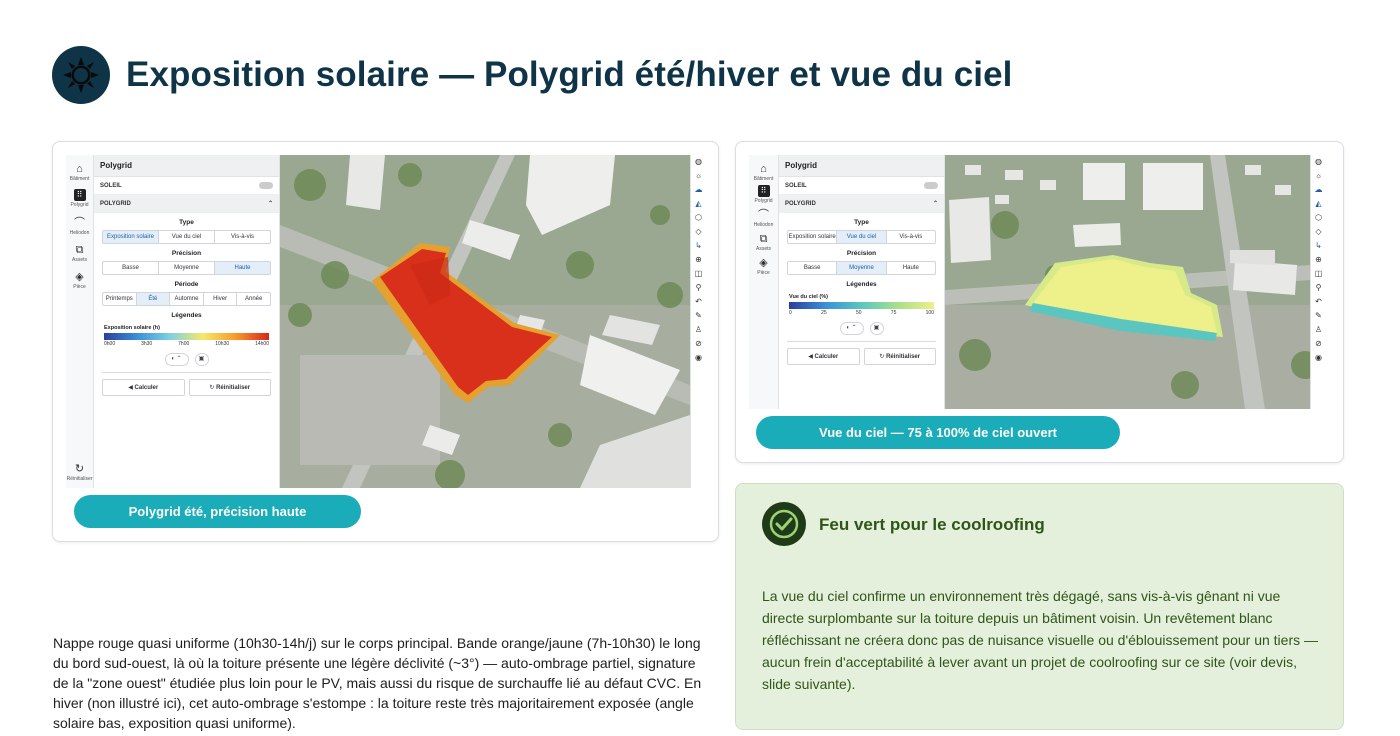  I want to click on chevron-up-icon: ⌃, so click(935, 204).